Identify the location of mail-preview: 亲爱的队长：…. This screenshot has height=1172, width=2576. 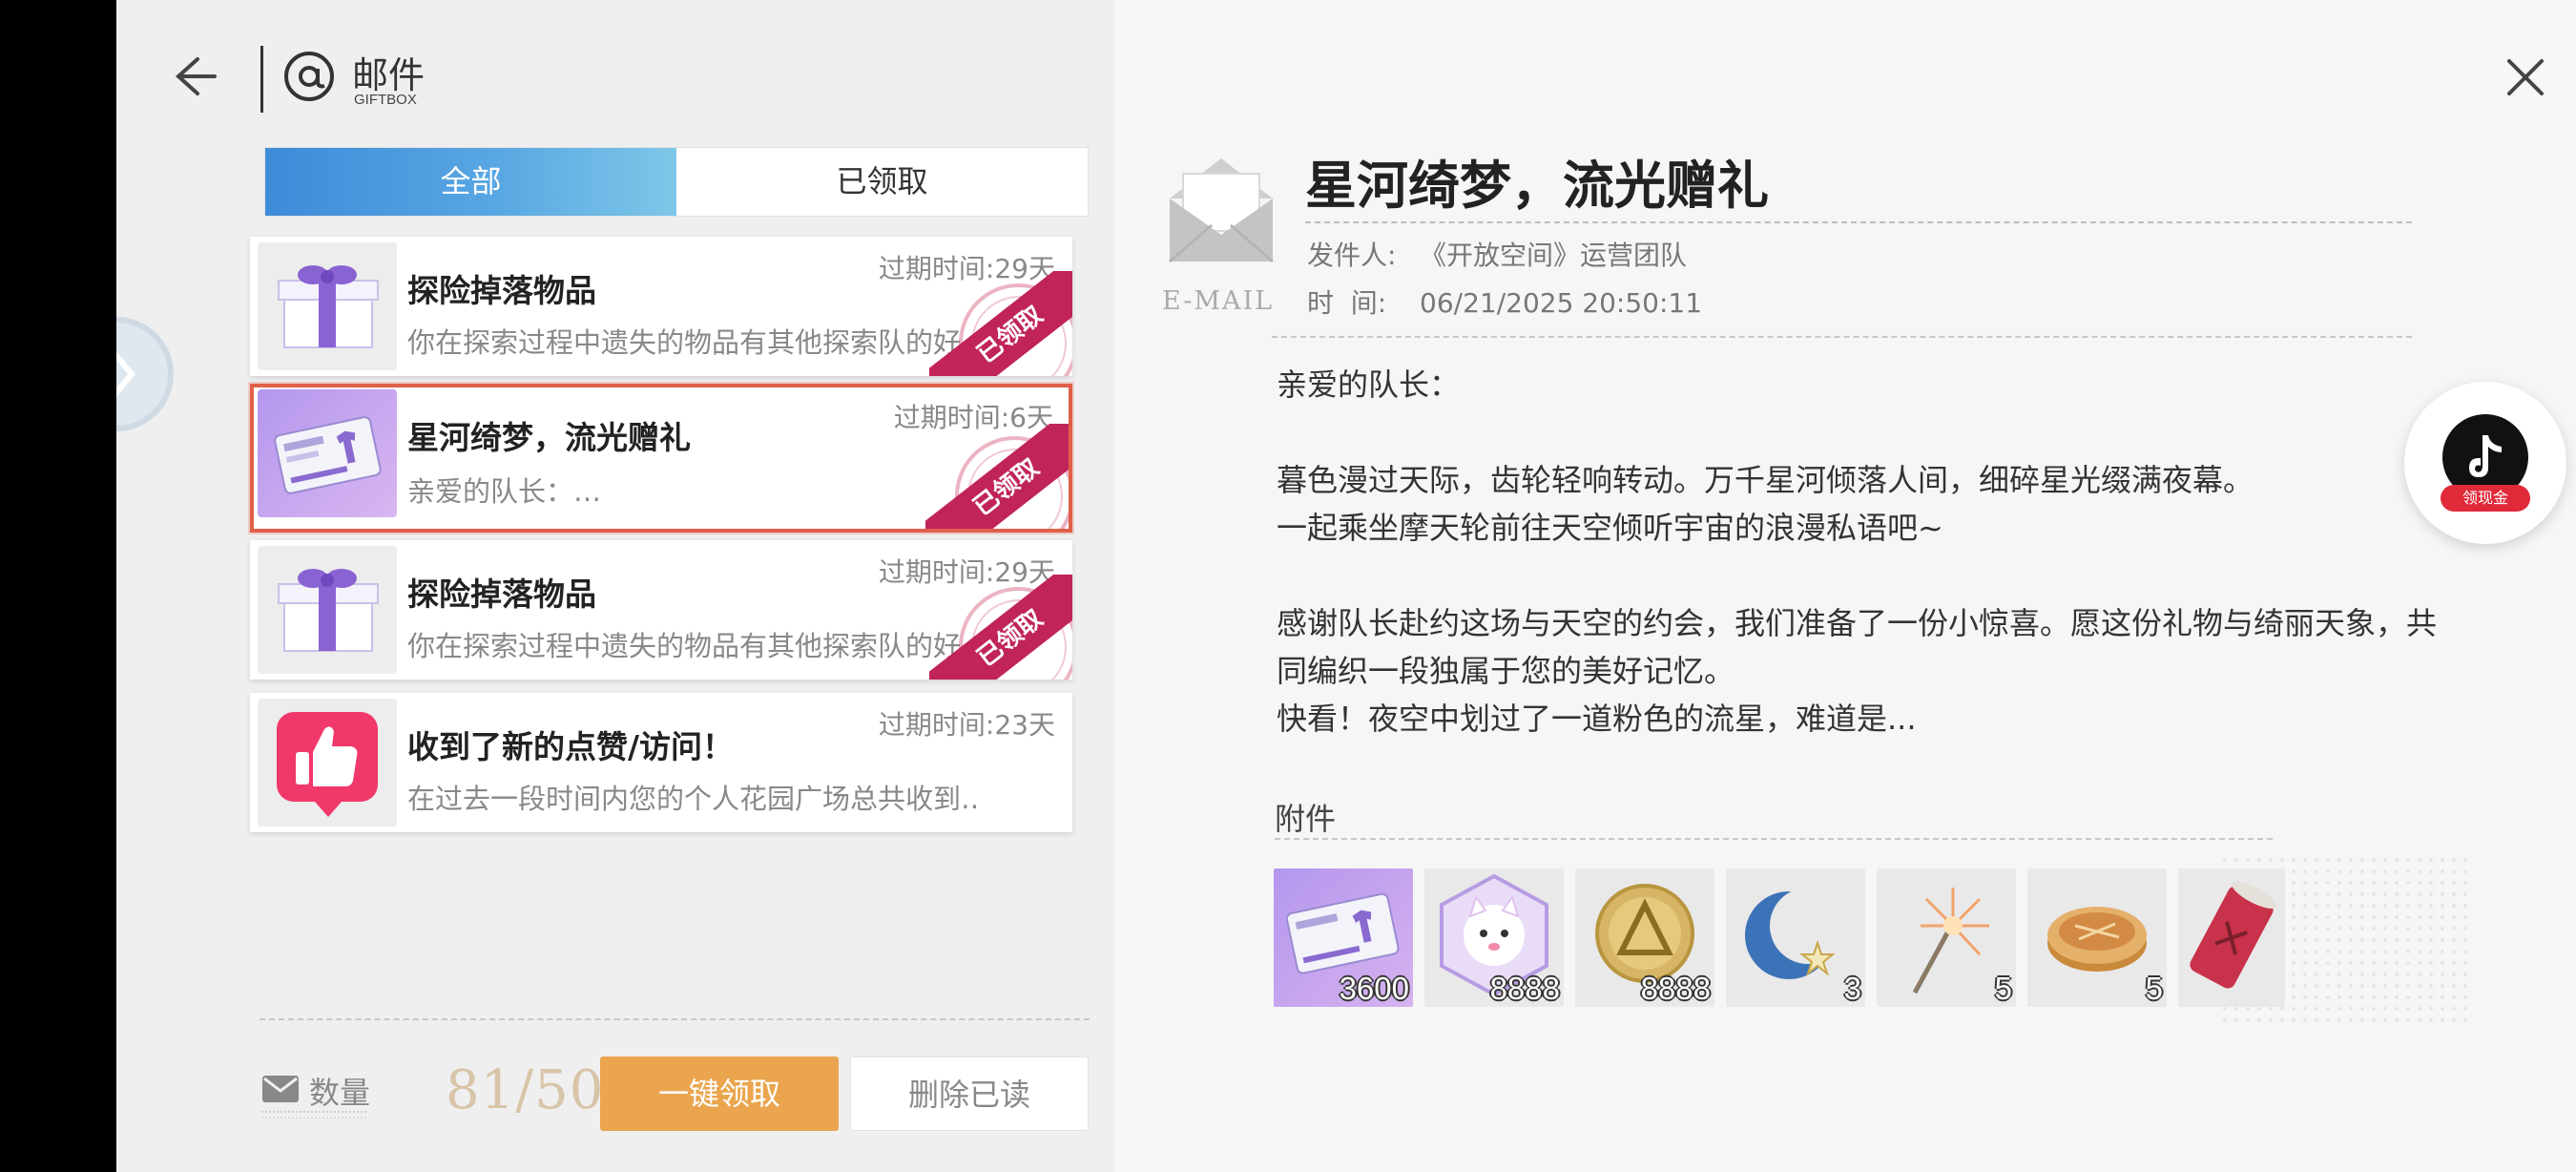
(504, 492).